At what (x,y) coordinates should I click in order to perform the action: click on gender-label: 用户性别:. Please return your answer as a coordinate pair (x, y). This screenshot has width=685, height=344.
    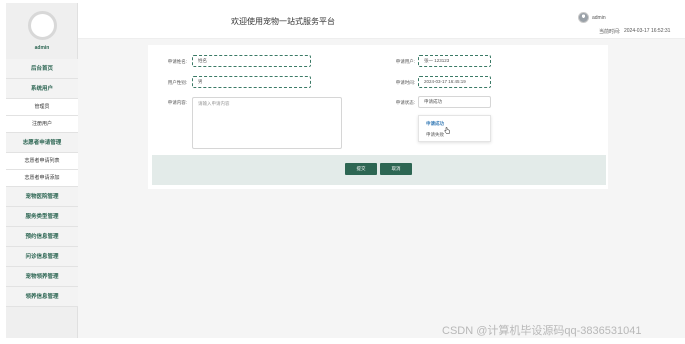
    Looking at the image, I should click on (177, 82).